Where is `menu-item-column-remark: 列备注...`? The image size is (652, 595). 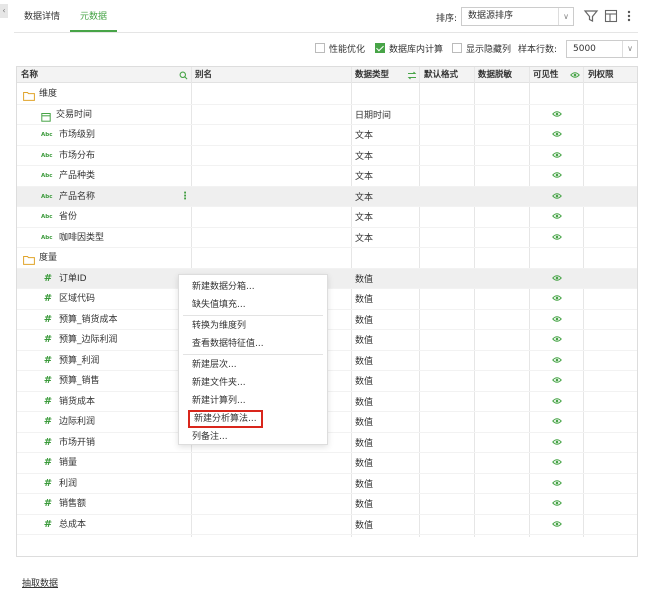
menu-item-column-remark: 列备注... is located at coordinates (253, 437).